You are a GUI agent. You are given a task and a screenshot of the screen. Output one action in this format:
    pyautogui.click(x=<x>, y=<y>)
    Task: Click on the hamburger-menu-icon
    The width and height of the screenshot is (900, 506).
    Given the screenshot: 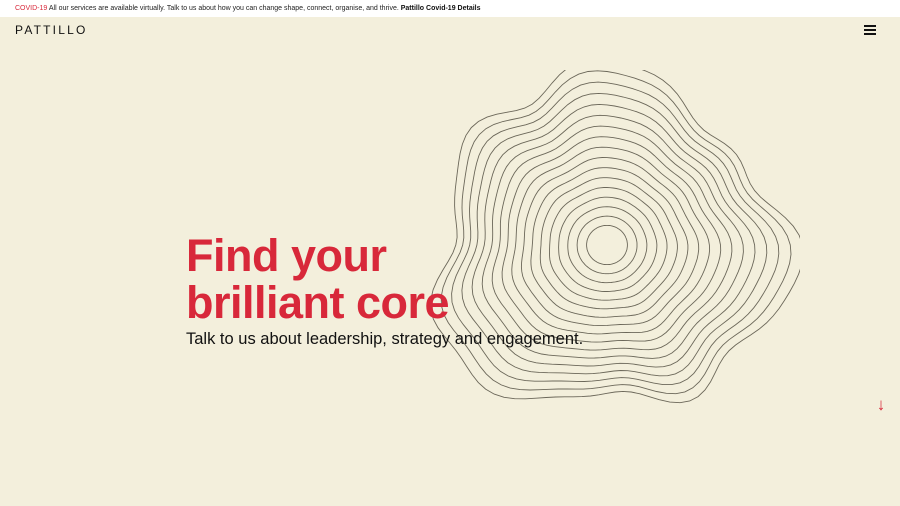 What is the action you would take?
    pyautogui.click(x=870, y=30)
    